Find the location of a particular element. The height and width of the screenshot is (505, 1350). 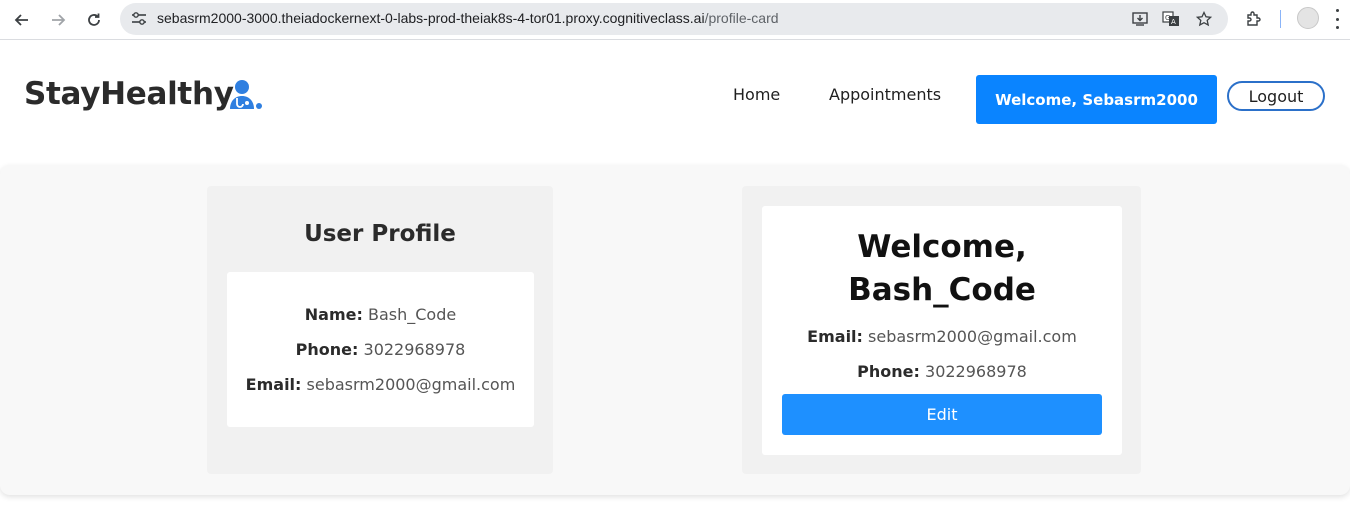

toolbar-divider is located at coordinates (1280, 19).